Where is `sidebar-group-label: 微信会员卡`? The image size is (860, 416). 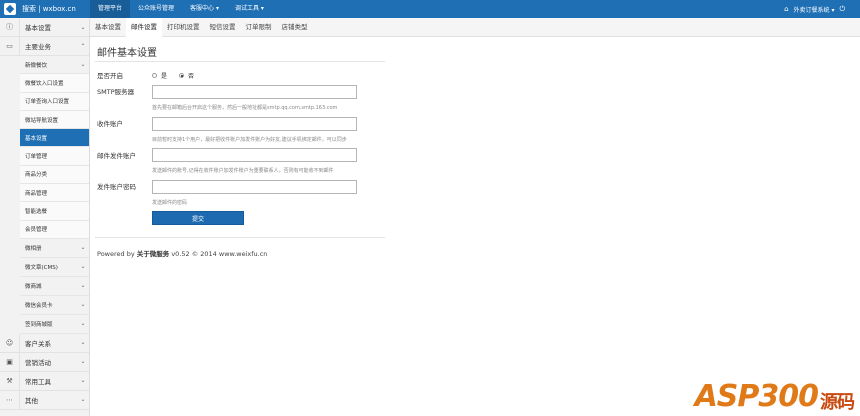
sidebar-group-label: 微信会员卡 is located at coordinates (39, 305).